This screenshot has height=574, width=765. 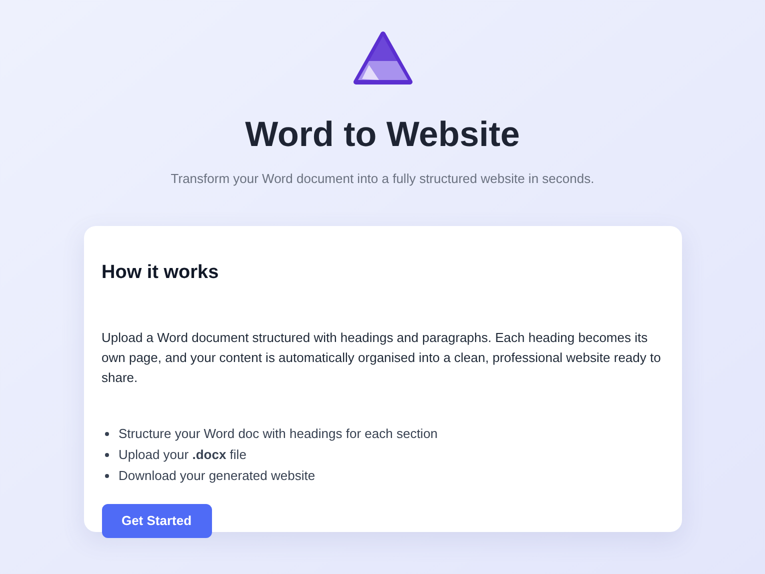 What do you see at coordinates (161, 273) in the screenshot?
I see `card-heading: How it works` at bounding box center [161, 273].